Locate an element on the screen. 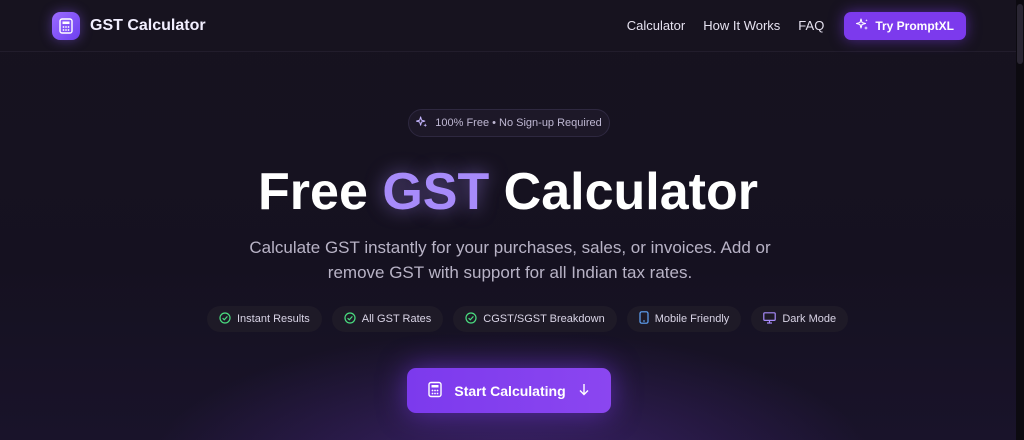  title-prefix: Free is located at coordinates (320, 192).